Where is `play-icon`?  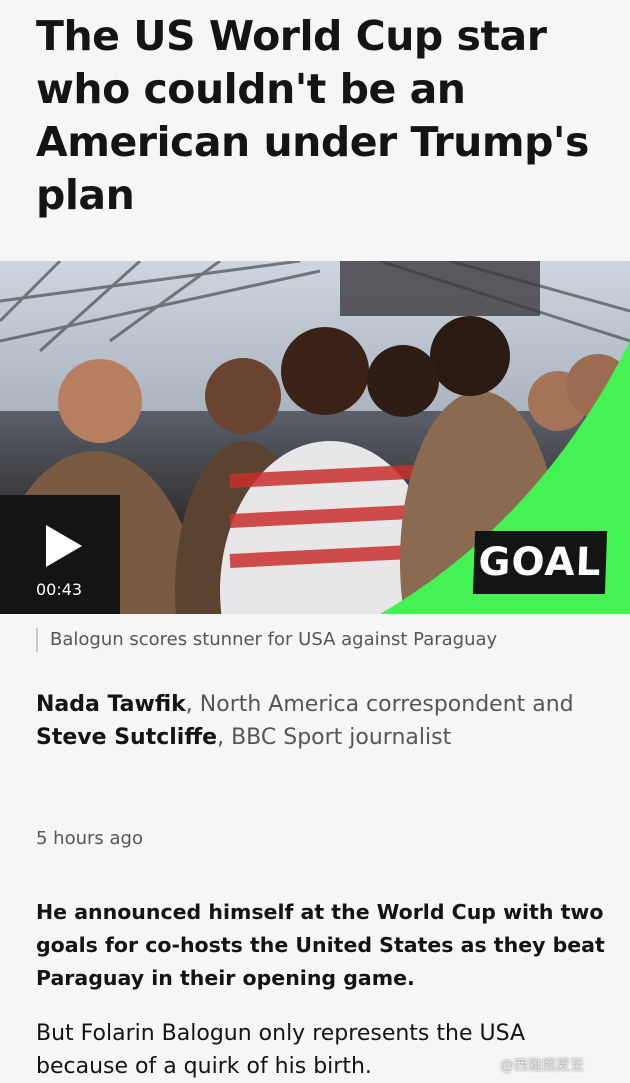
play-icon is located at coordinates (64, 546).